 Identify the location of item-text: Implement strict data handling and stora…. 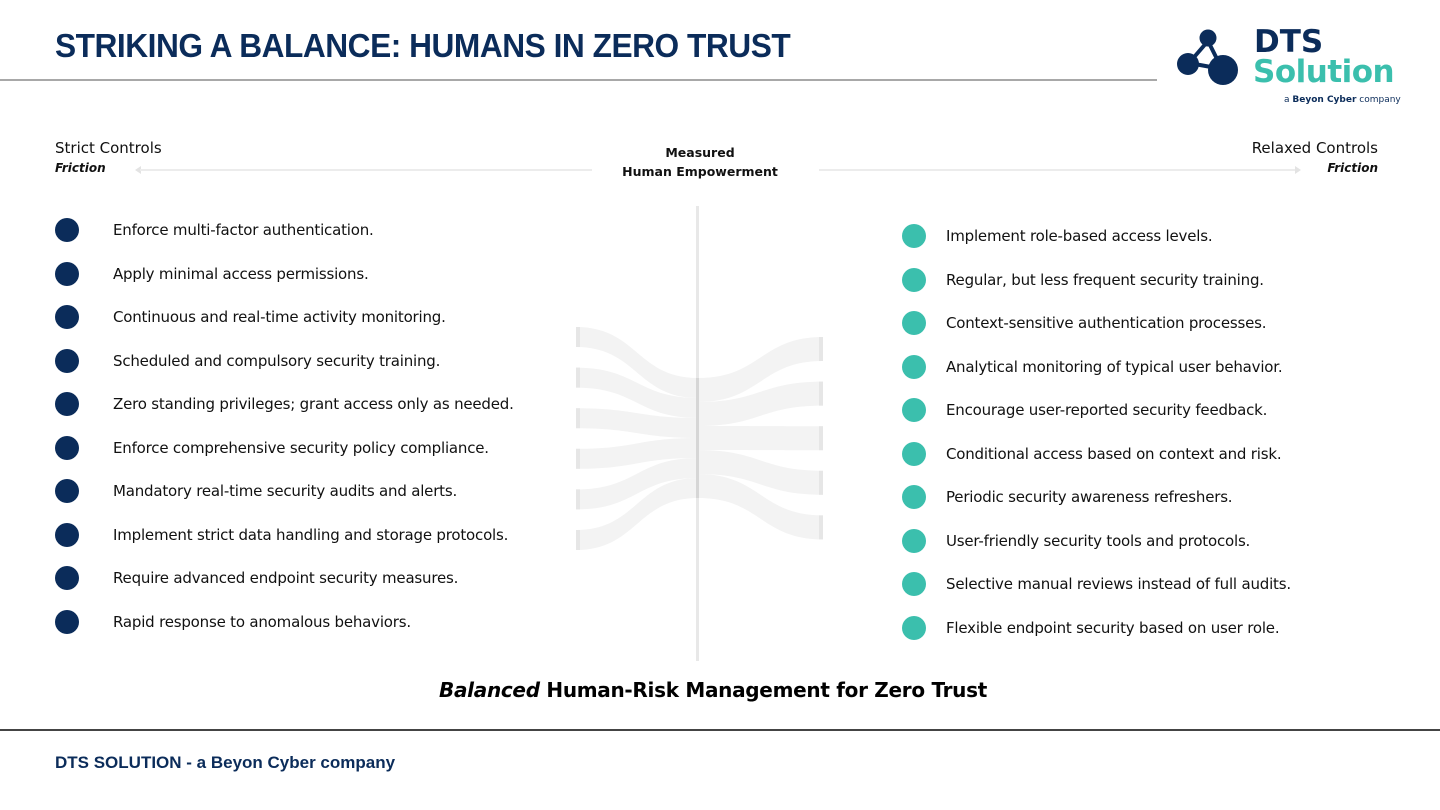
(311, 534).